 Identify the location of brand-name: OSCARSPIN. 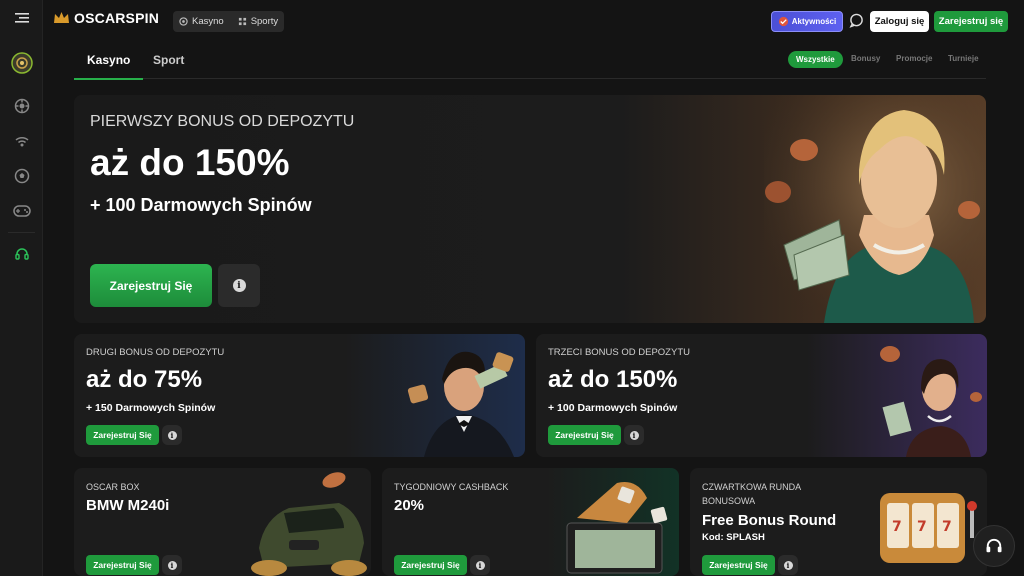
(117, 18).